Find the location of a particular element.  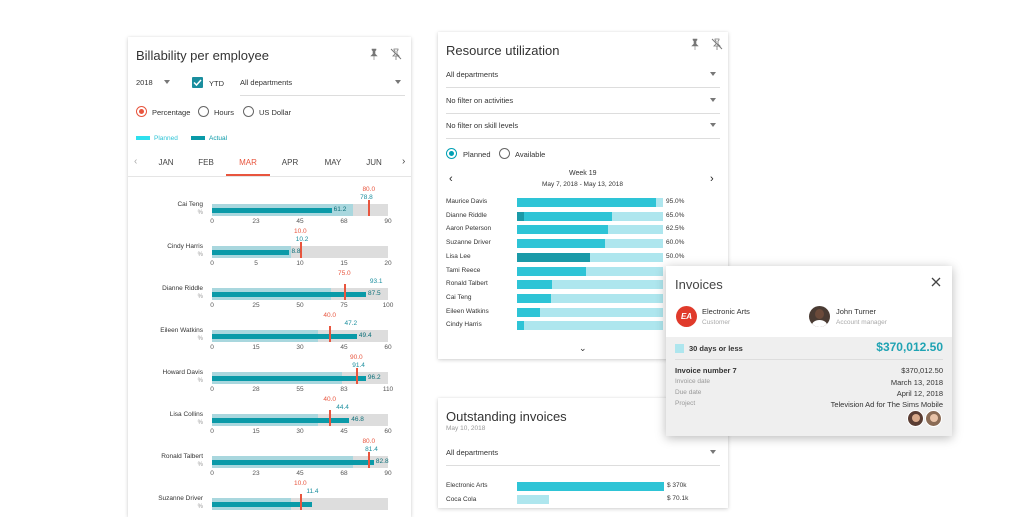

resource-row-name: Maurice Davis is located at coordinates (467, 201).